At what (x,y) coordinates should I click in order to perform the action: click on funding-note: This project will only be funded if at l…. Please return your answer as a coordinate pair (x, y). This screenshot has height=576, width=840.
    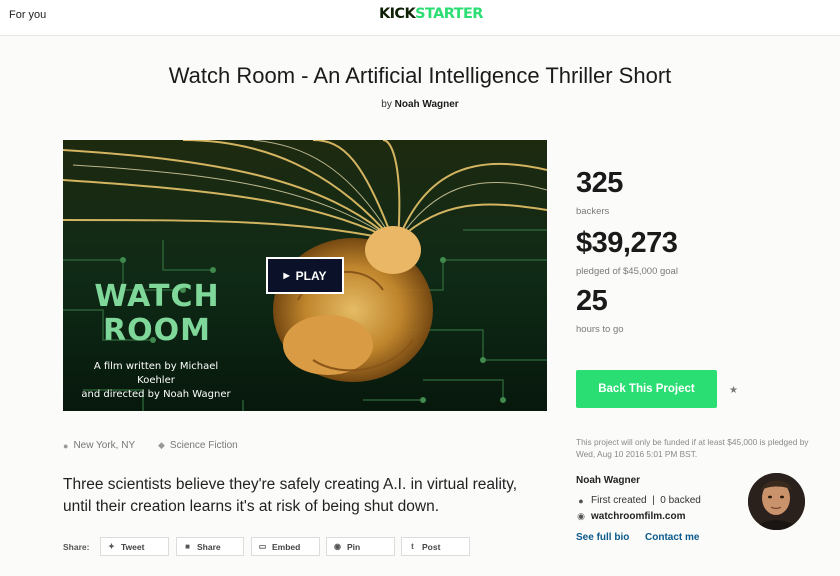
    Looking at the image, I should click on (692, 448).